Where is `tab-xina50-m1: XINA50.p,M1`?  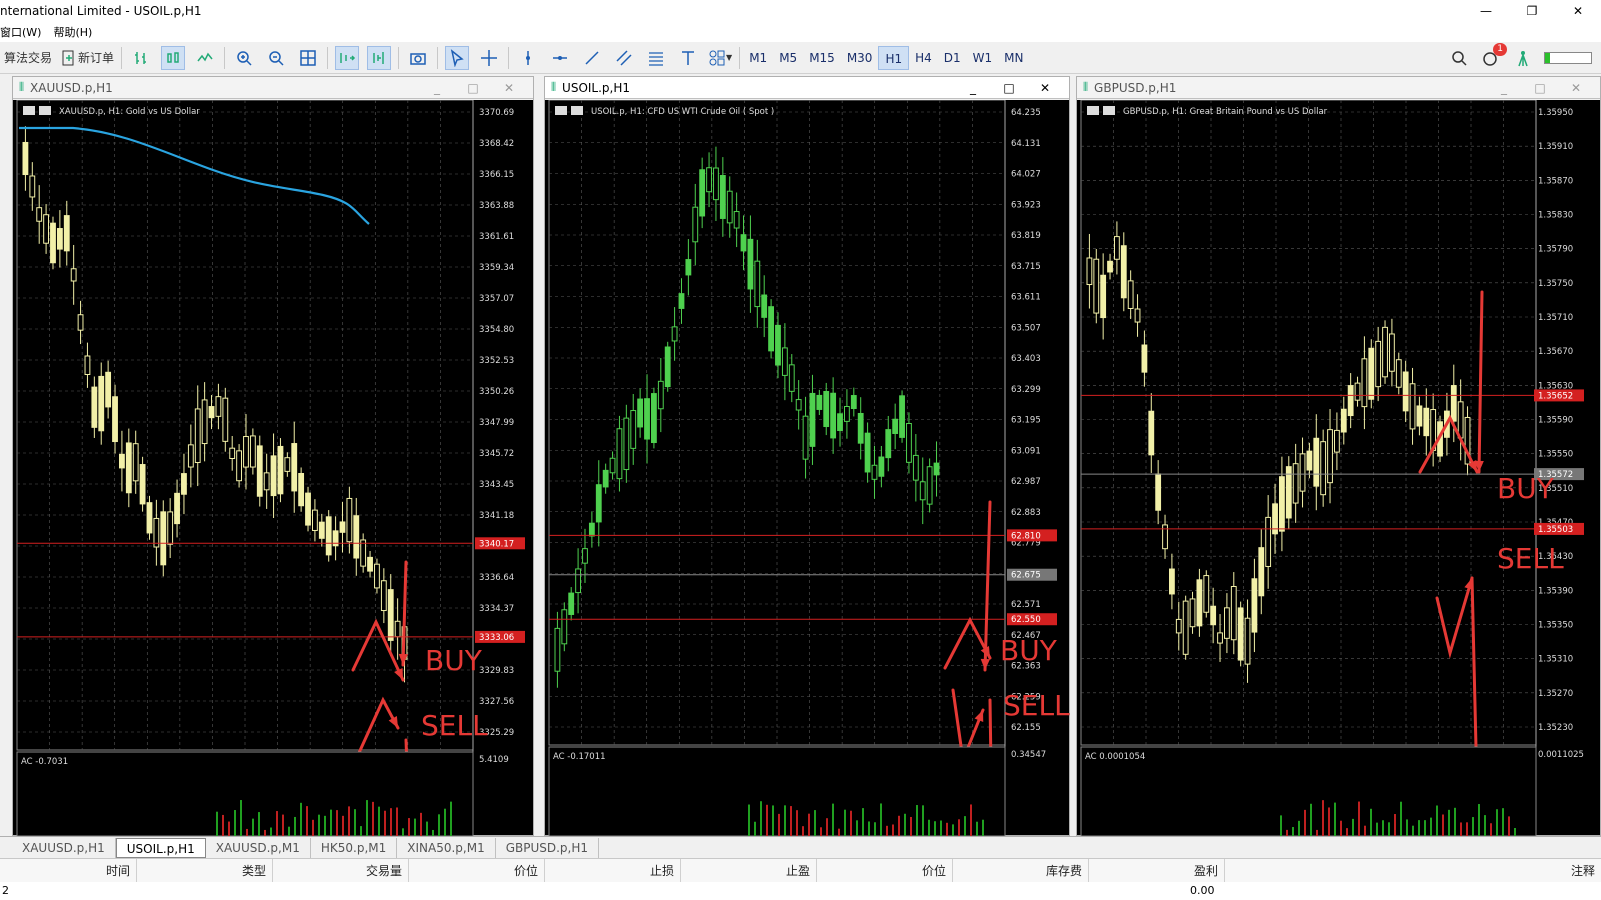 tab-xina50-m1: XINA50.p,M1 is located at coordinates (446, 847).